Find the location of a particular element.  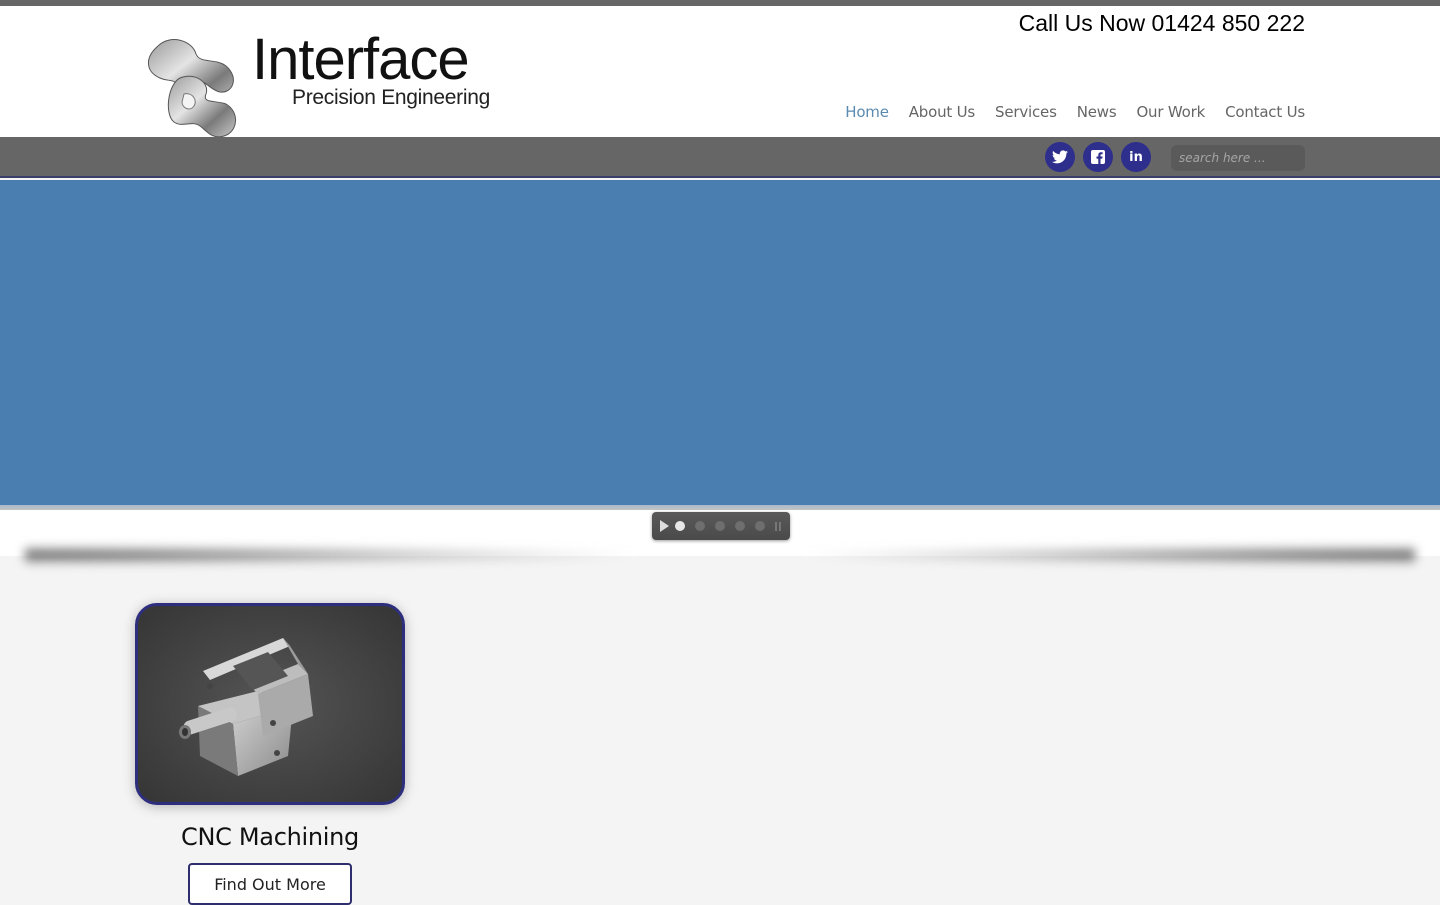

shadow-left is located at coordinates (335, 555).